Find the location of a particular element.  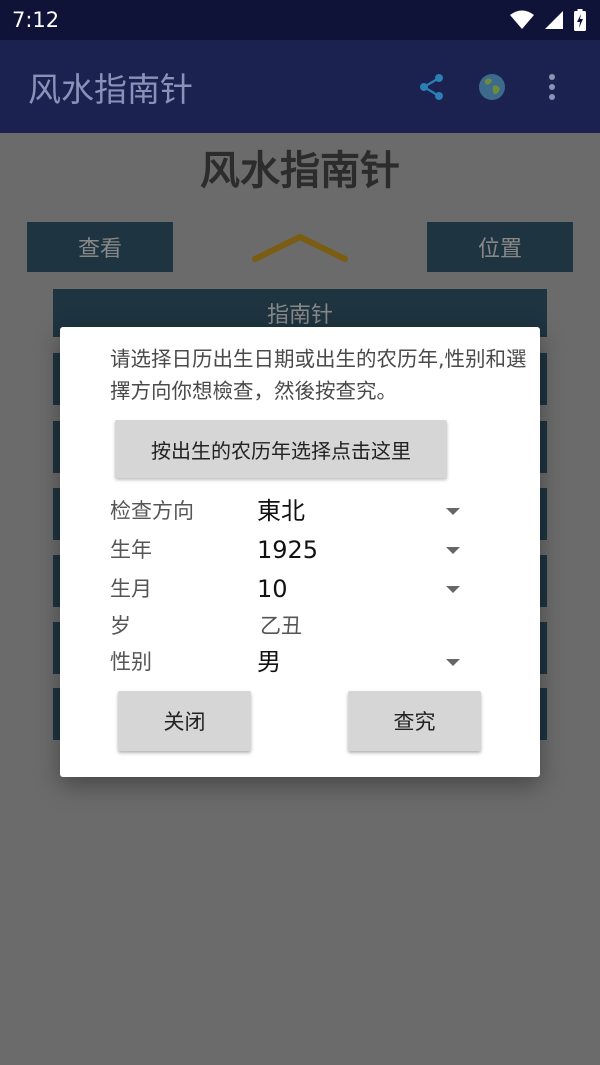

chevron-up-icon is located at coordinates (300, 247).